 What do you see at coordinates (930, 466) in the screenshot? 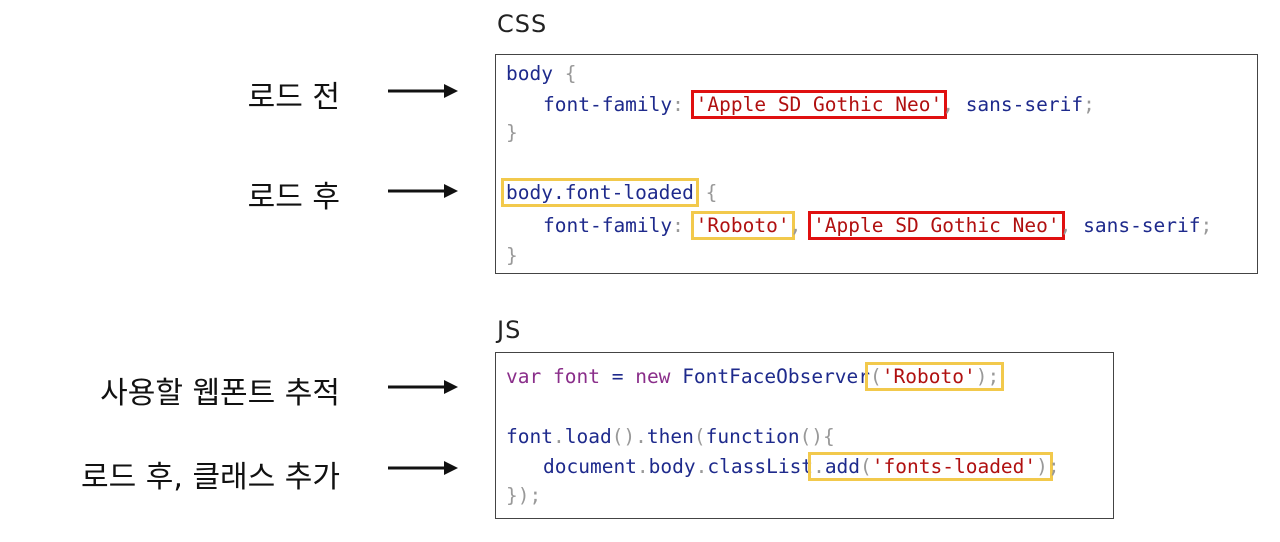
I see `yellow-highlight: .add('fonts-loaded')` at bounding box center [930, 466].